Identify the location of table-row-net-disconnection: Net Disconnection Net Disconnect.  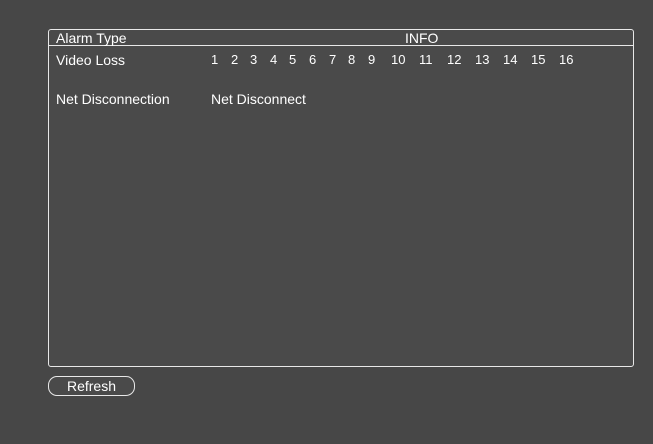
(341, 99).